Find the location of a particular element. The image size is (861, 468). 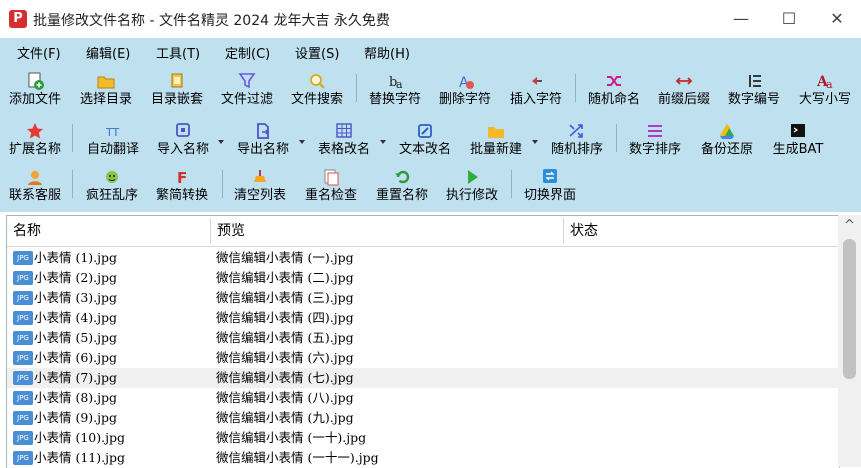

crazy-shuffle-button: 疯狂乱序 is located at coordinates (112, 188).